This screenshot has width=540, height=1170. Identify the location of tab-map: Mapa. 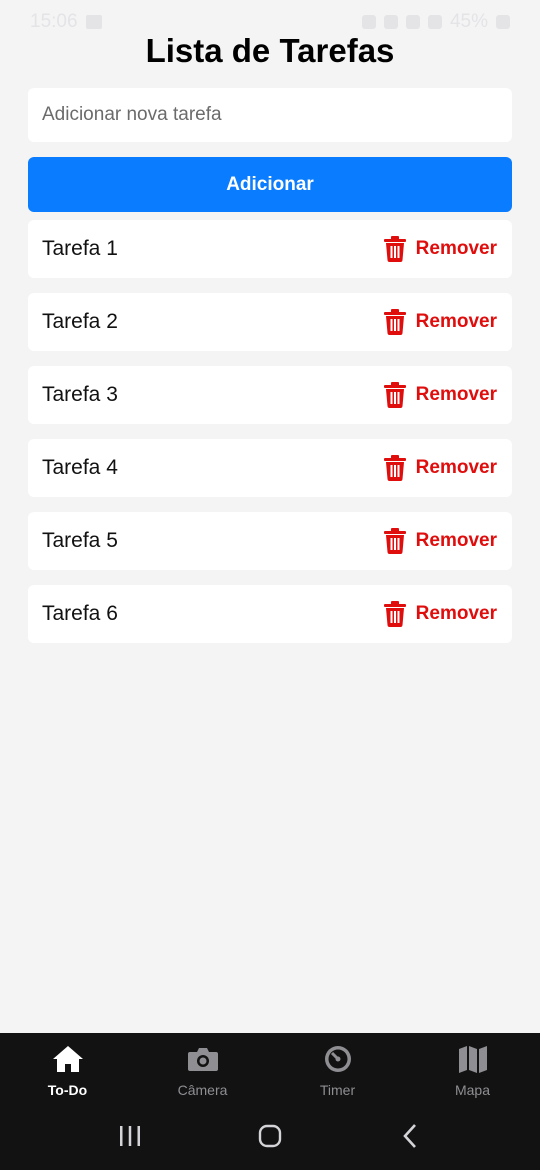
(472, 1072).